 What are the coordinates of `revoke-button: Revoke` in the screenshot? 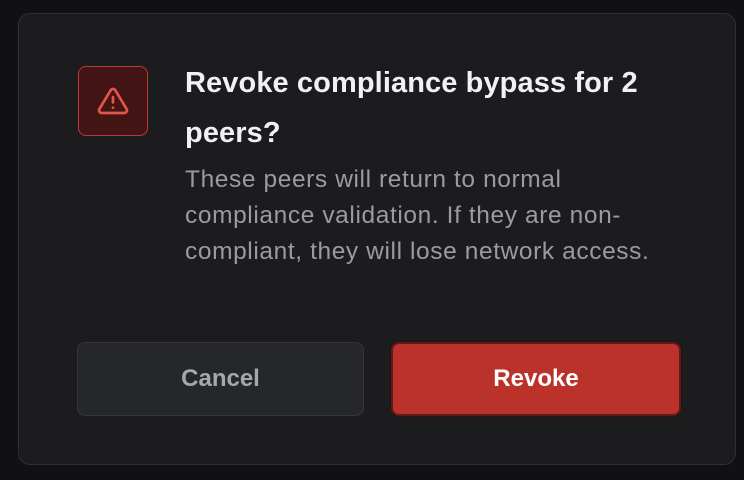 It's located at (536, 379).